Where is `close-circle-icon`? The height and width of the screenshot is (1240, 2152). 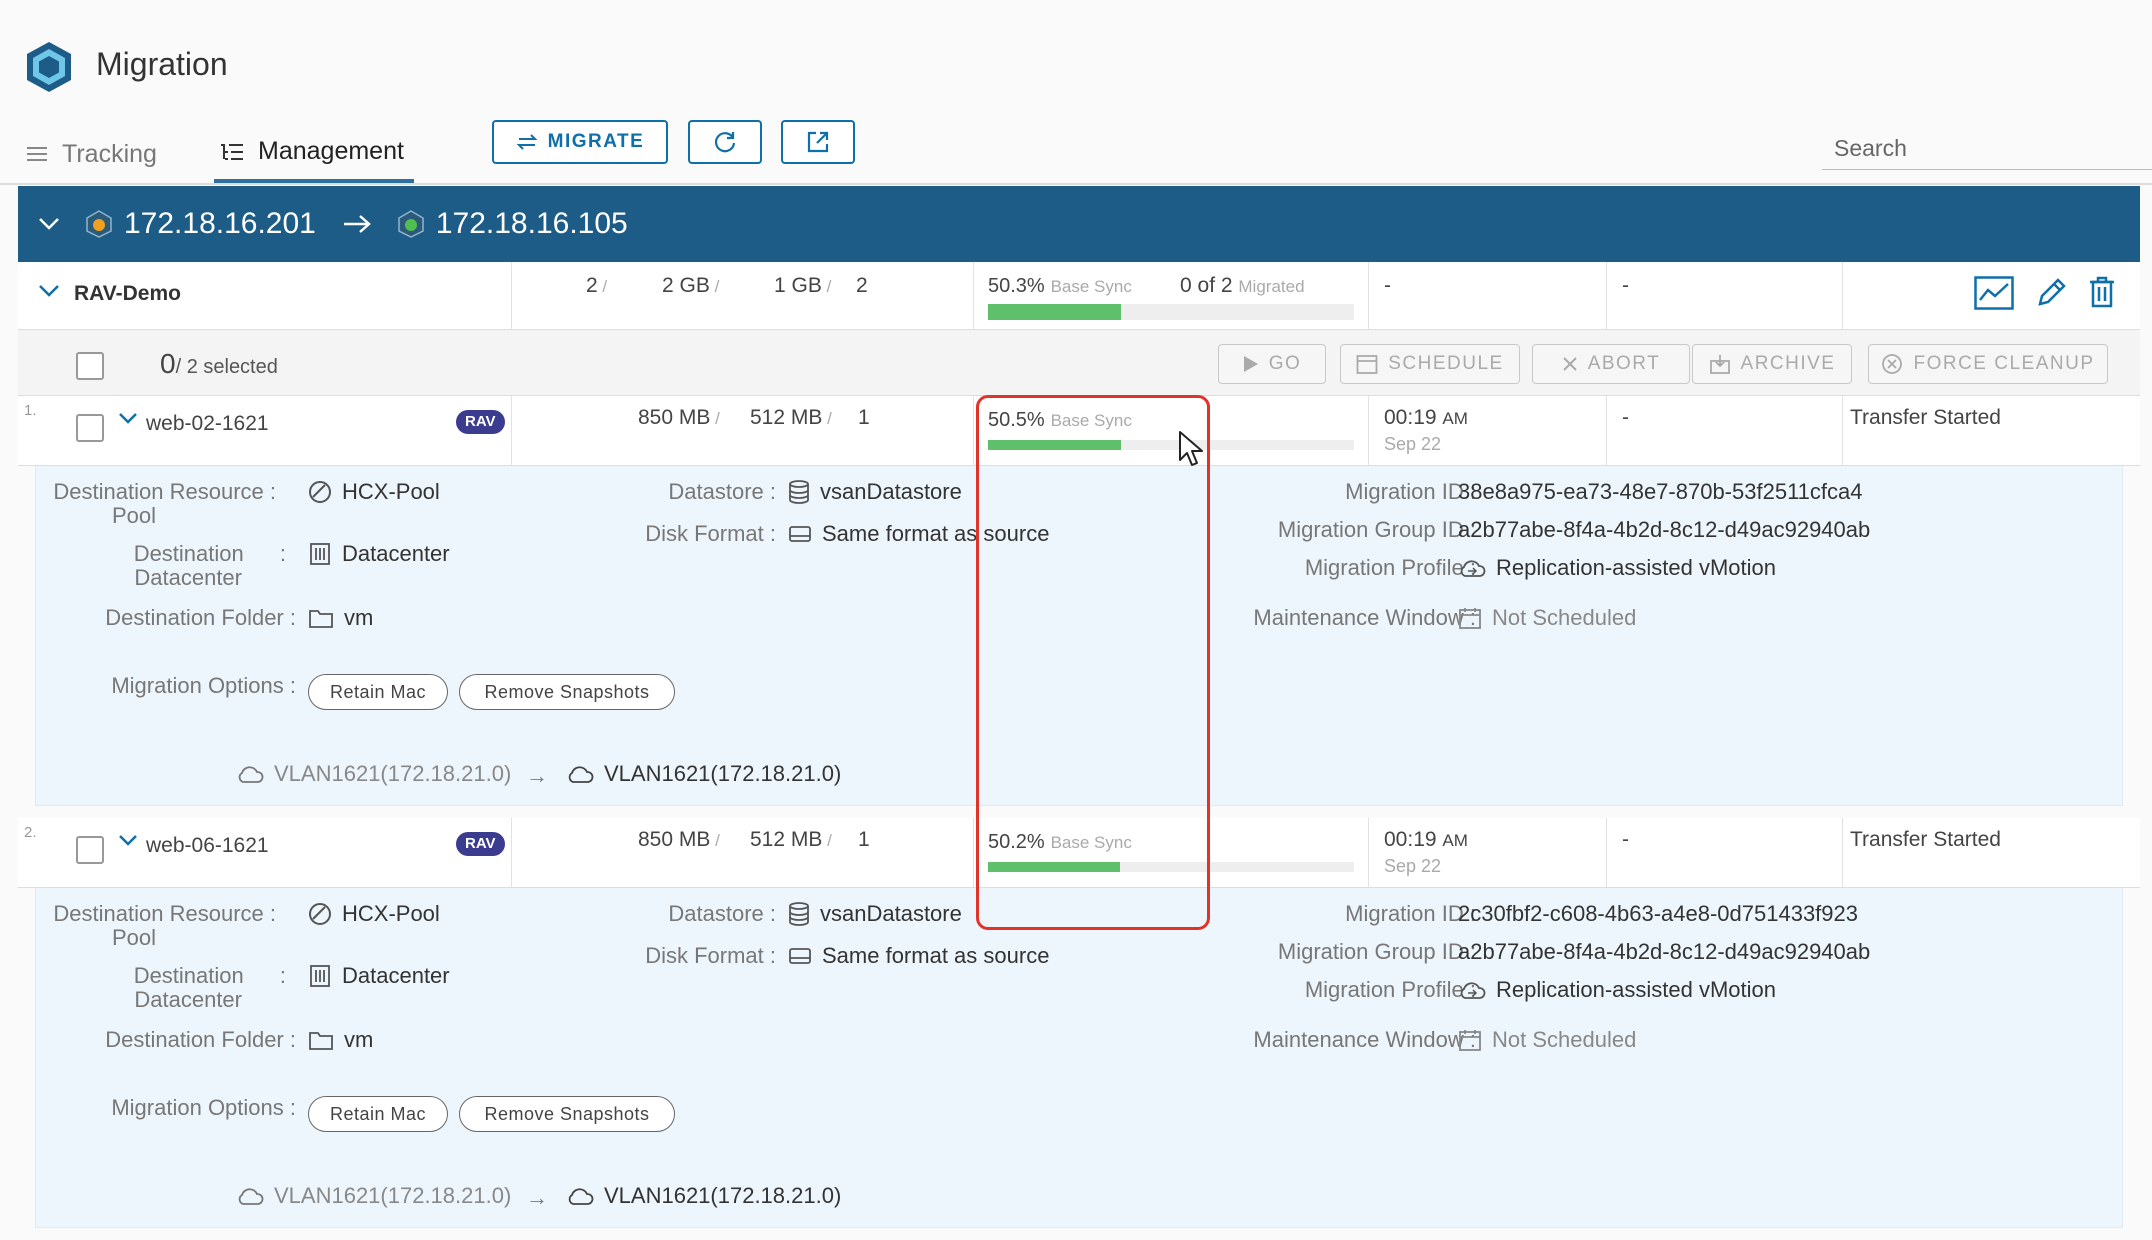
close-circle-icon is located at coordinates (1892, 364).